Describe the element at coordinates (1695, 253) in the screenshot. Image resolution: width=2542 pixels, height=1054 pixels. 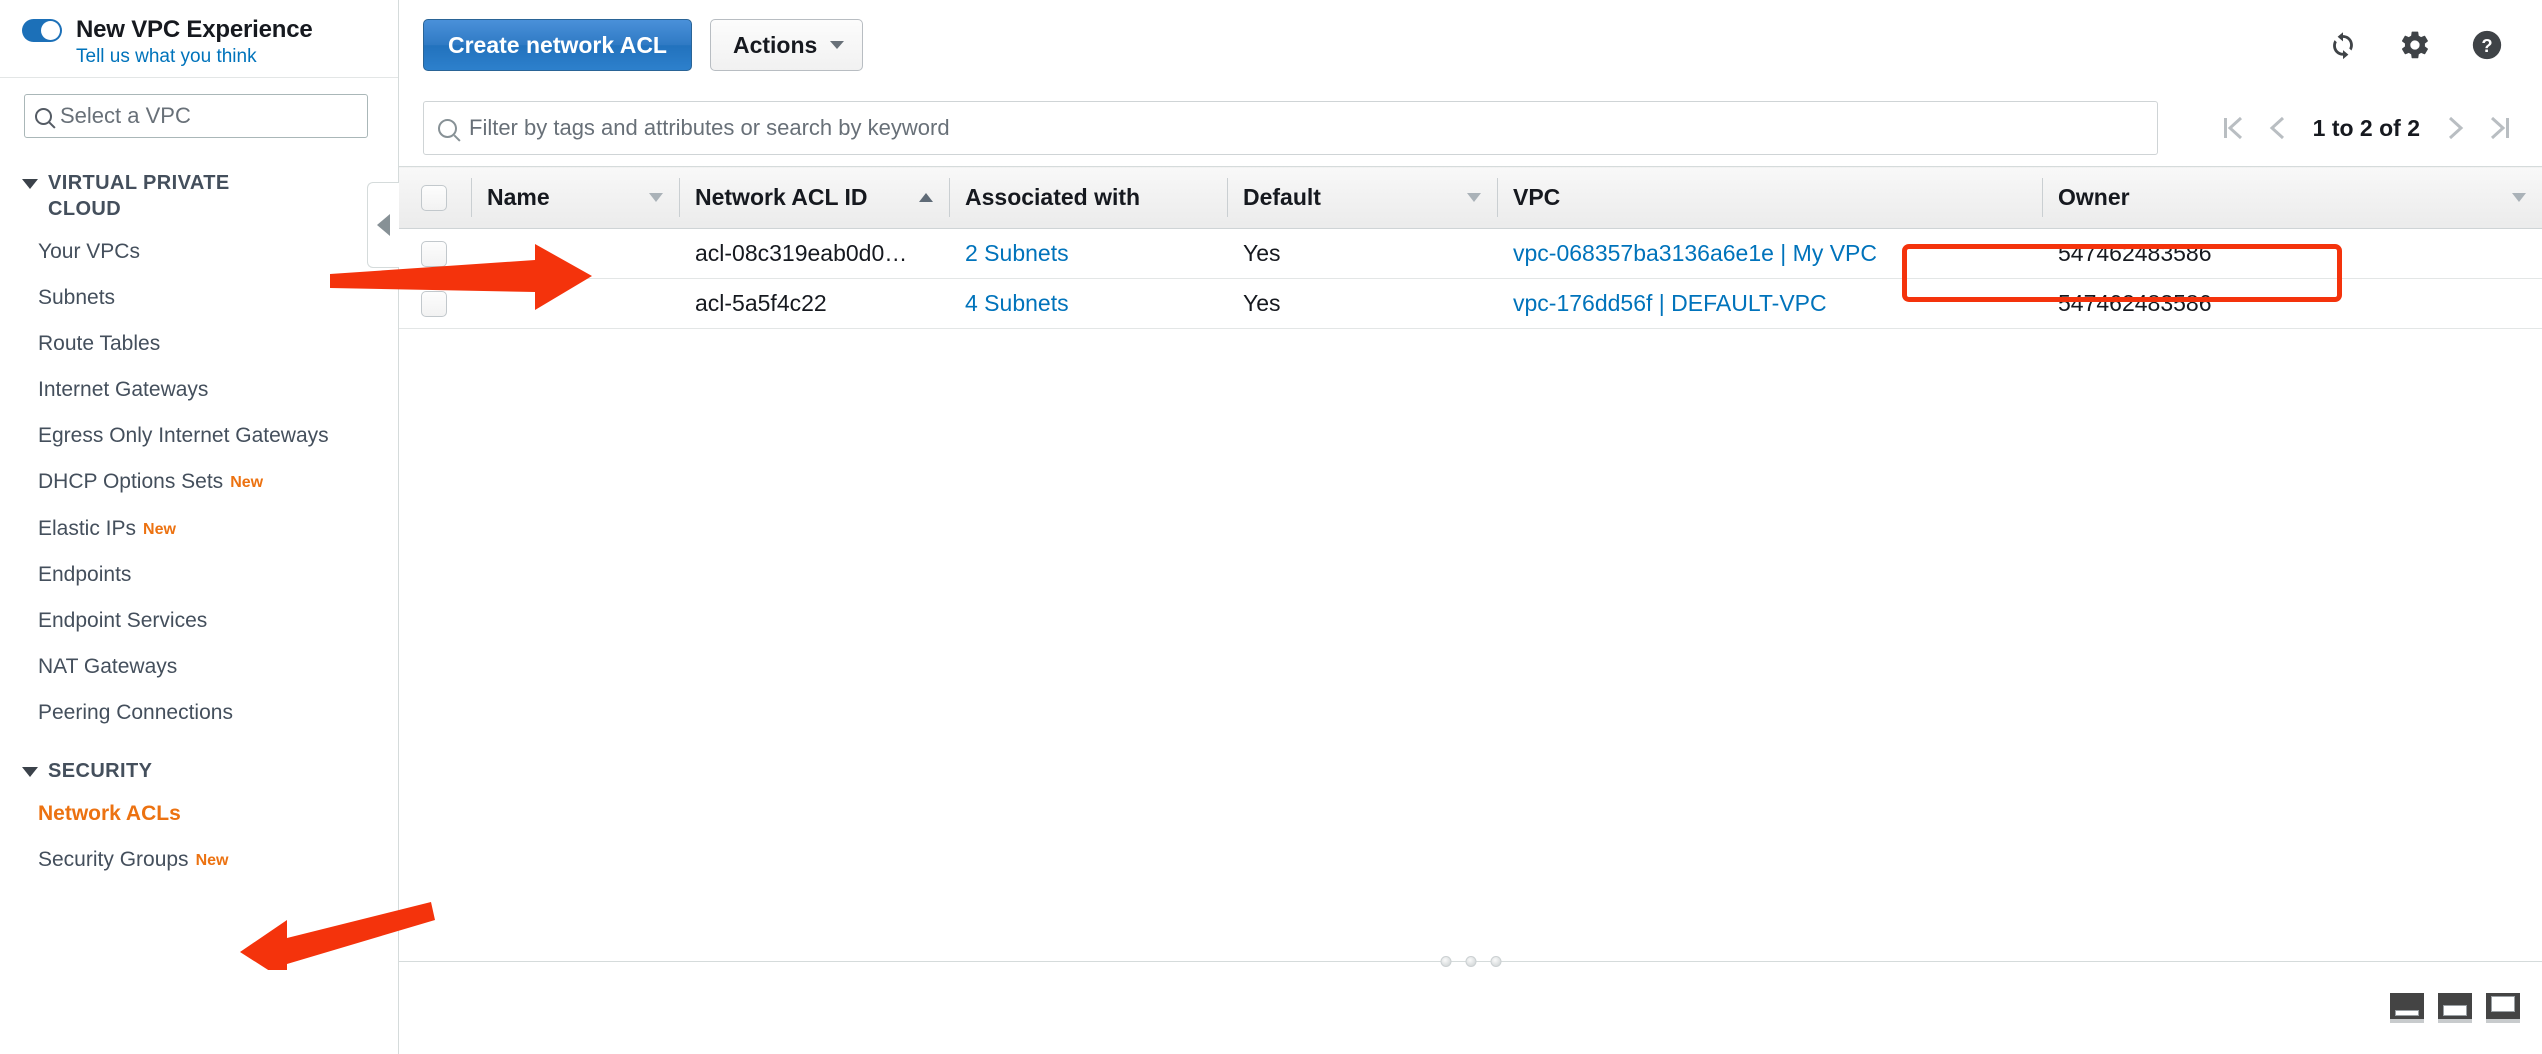
I see `vpc-link: vpc-068357ba3136a6e1e | My VPC` at that location.